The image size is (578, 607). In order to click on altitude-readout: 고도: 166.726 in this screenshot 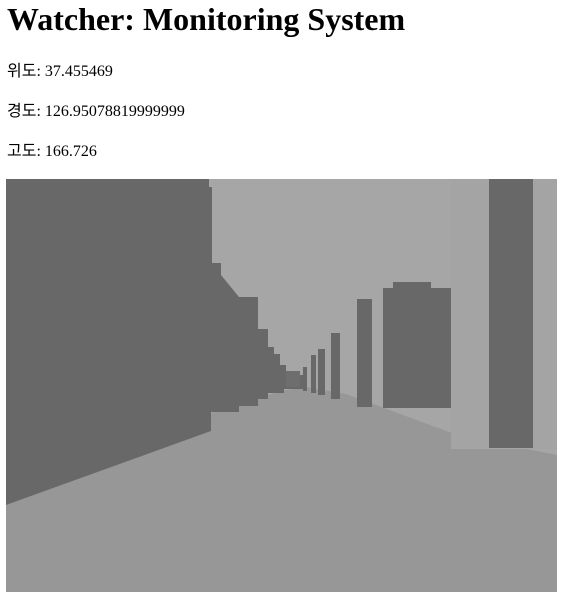, I will do `click(52, 152)`.